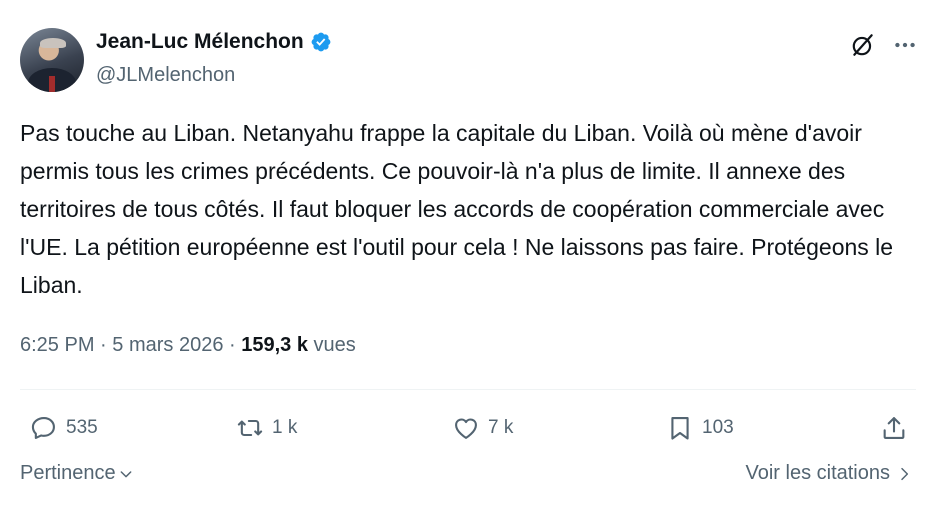 The image size is (940, 508). I want to click on avatar, so click(52, 60).